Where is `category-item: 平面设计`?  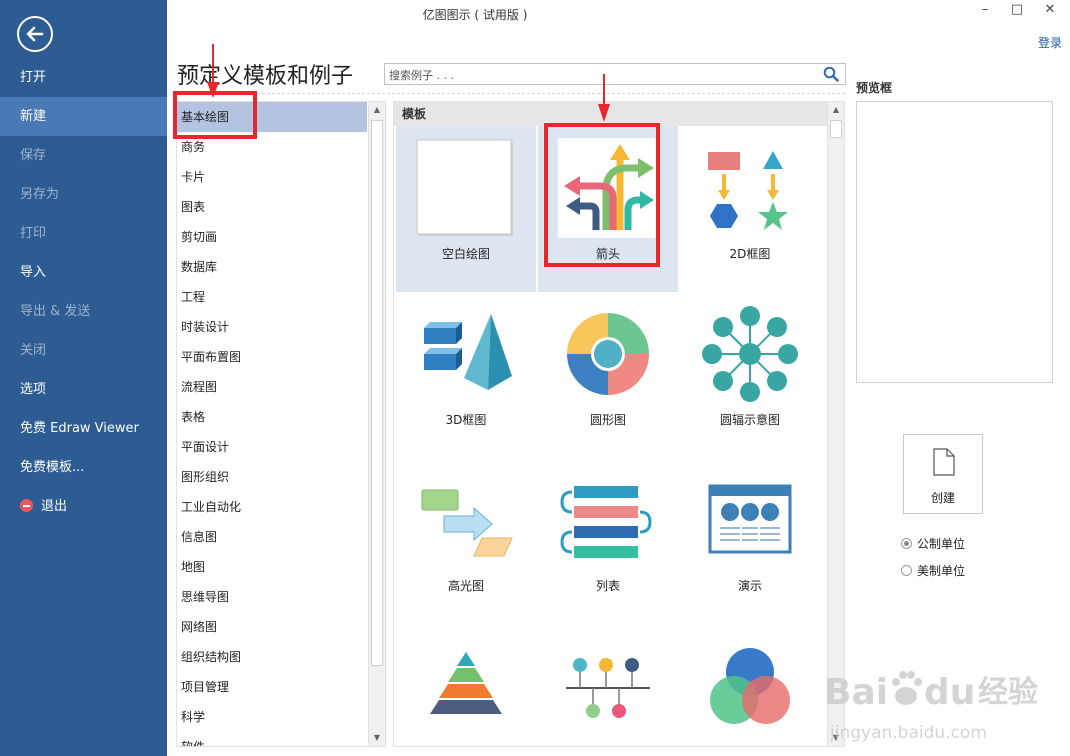
category-item: 平面设计 is located at coordinates (272, 447).